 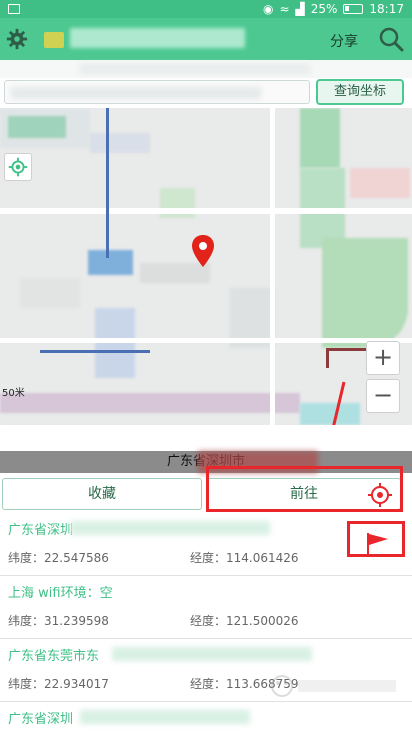 I want to click on query-coordinate-button: 查询坐标, so click(x=360, y=92).